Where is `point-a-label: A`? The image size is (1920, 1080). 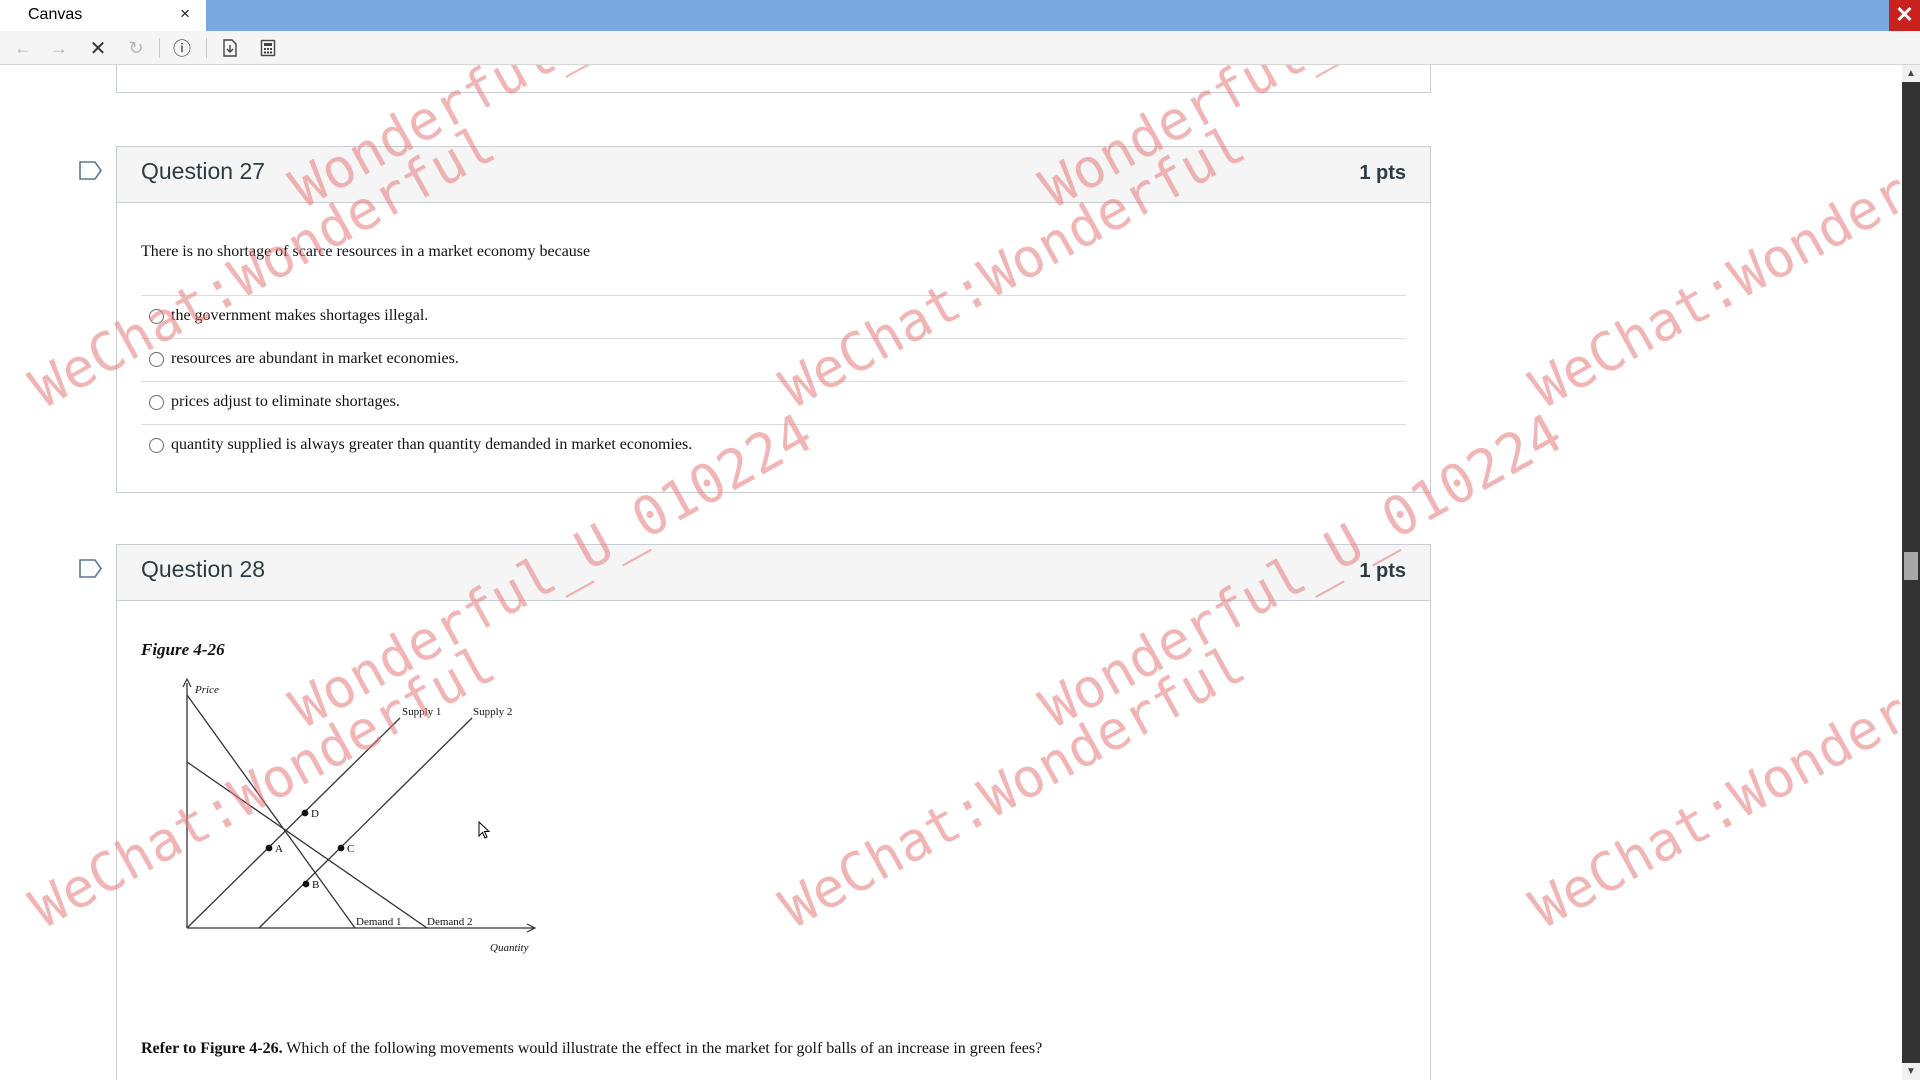 point-a-label: A is located at coordinates (279, 849).